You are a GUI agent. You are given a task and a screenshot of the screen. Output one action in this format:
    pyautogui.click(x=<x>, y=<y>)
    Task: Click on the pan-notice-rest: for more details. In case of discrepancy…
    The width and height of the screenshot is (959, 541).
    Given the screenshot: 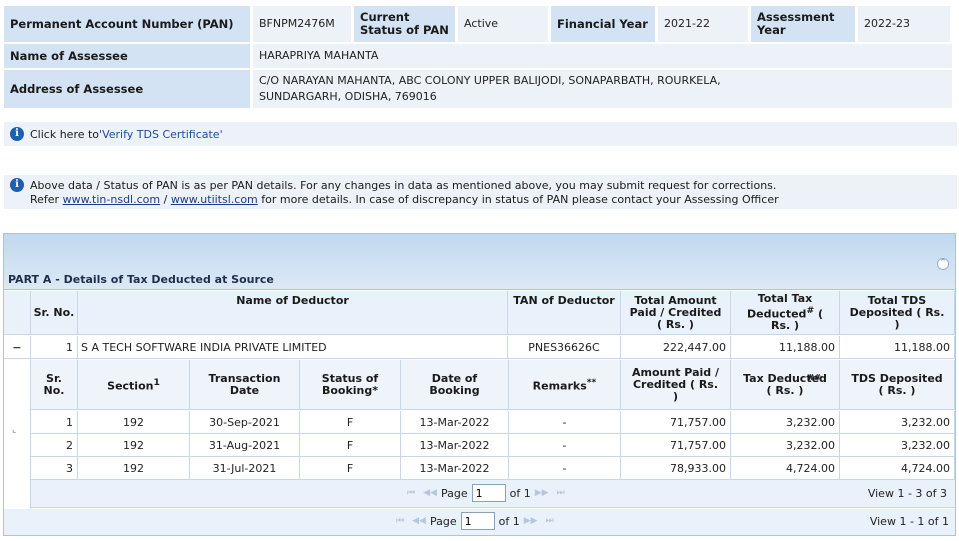 What is the action you would take?
    pyautogui.click(x=518, y=199)
    